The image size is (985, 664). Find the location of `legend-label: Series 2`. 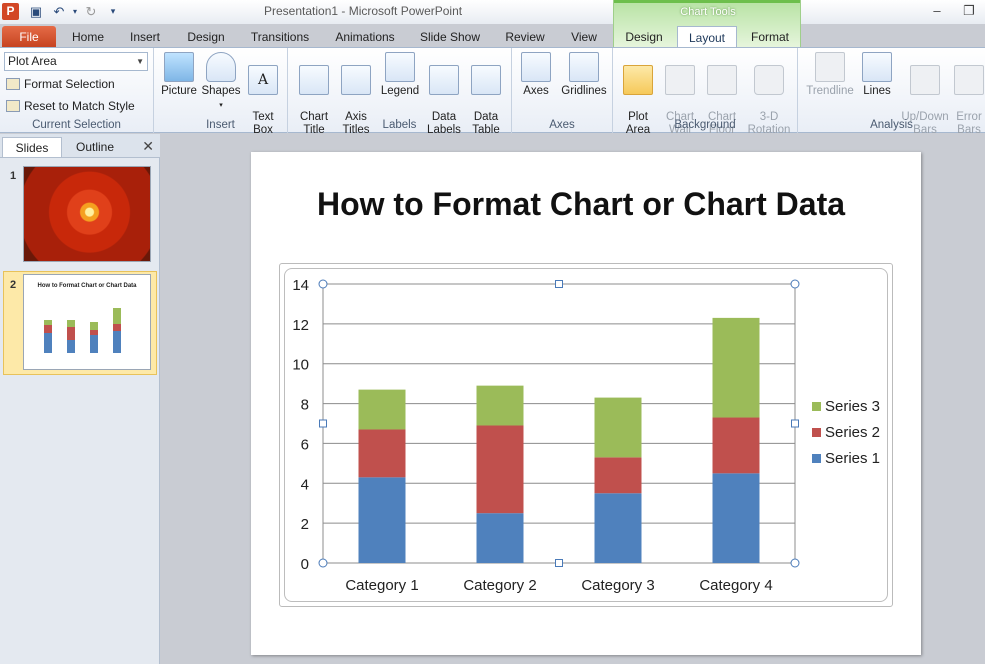

legend-label: Series 2 is located at coordinates (852, 432).